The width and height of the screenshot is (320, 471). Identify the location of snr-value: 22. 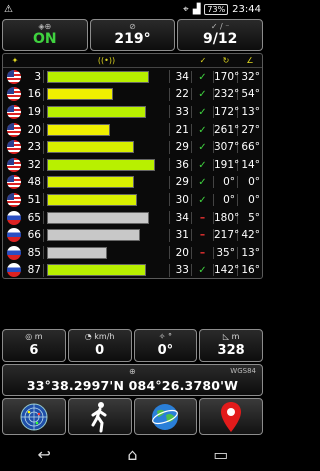
(181, 94).